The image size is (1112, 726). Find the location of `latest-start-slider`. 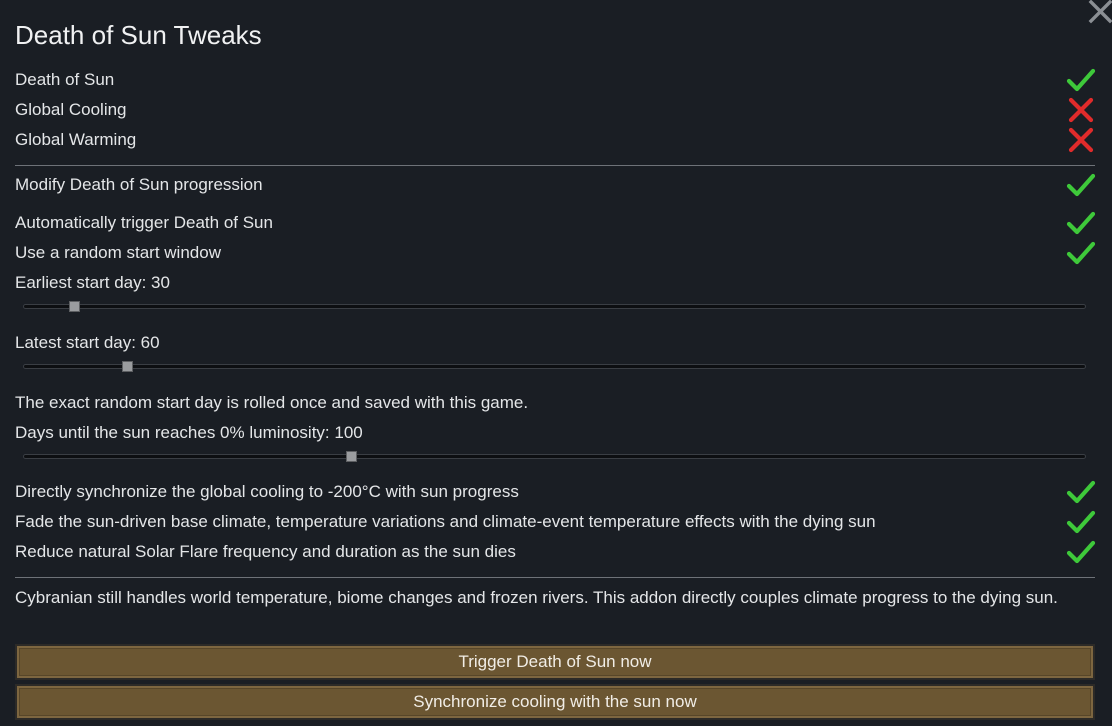

latest-start-slider is located at coordinates (554, 367).